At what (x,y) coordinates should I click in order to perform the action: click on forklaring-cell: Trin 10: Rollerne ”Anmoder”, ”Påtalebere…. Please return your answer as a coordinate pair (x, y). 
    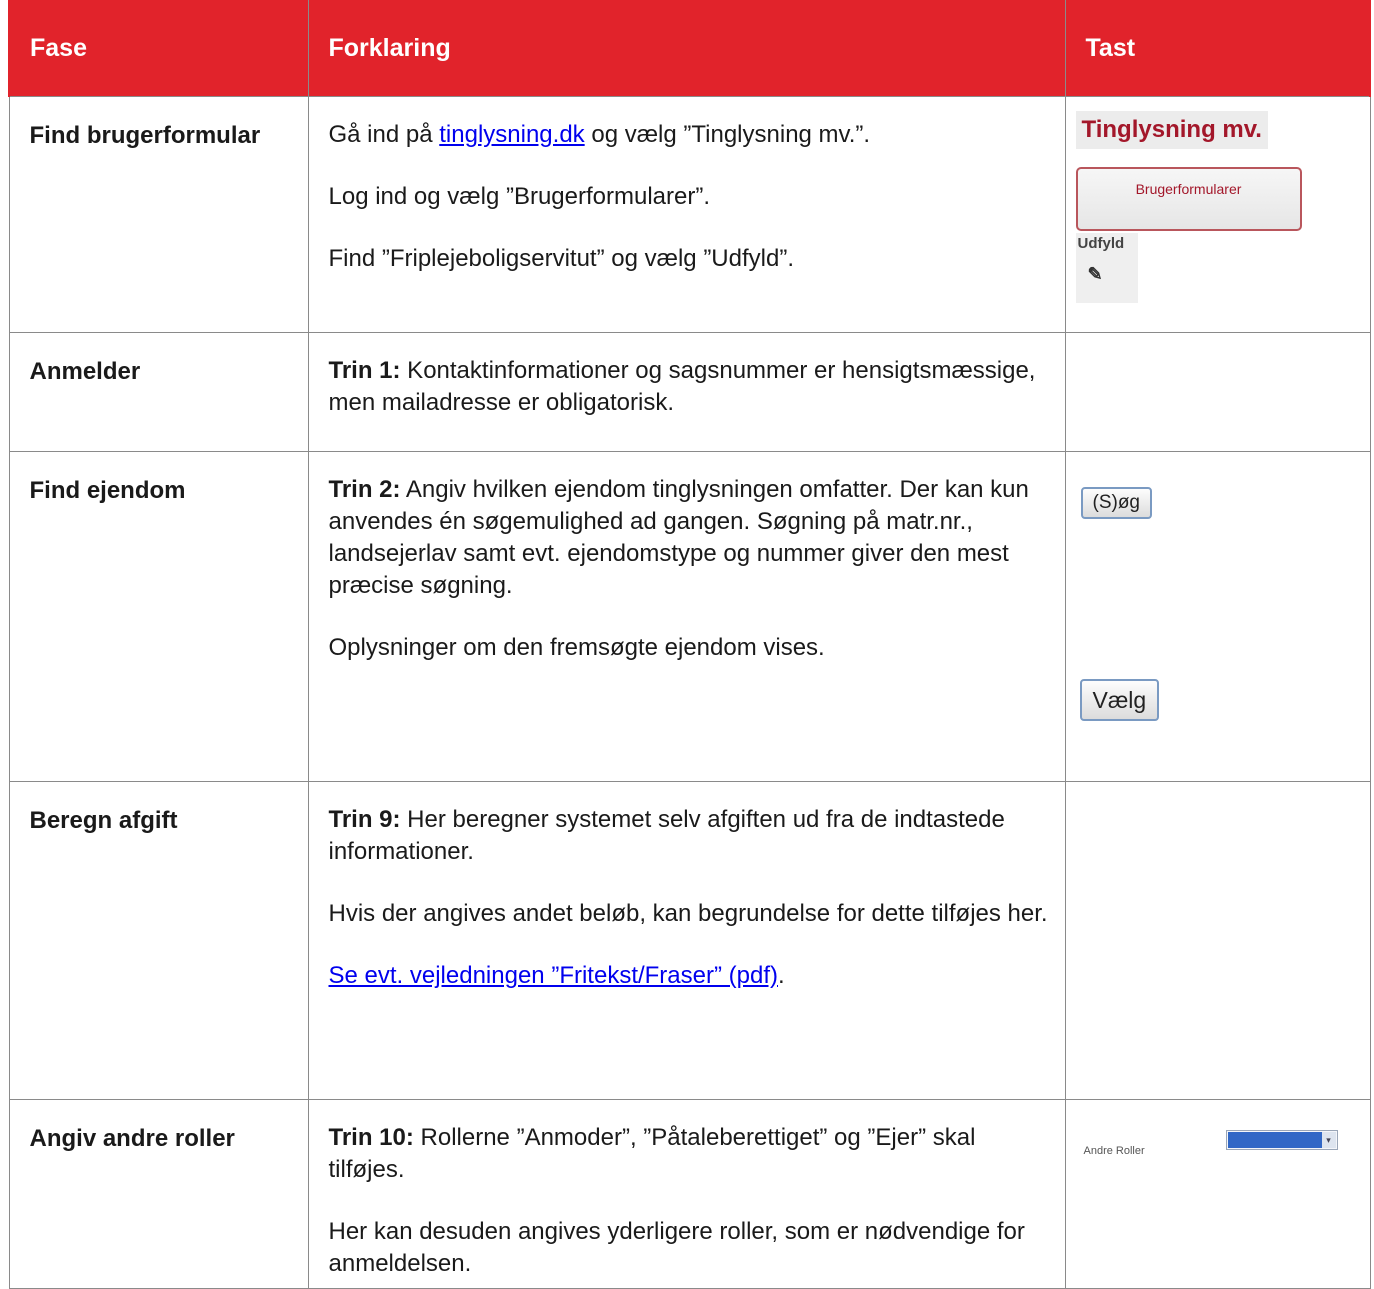
    Looking at the image, I should click on (686, 1194).